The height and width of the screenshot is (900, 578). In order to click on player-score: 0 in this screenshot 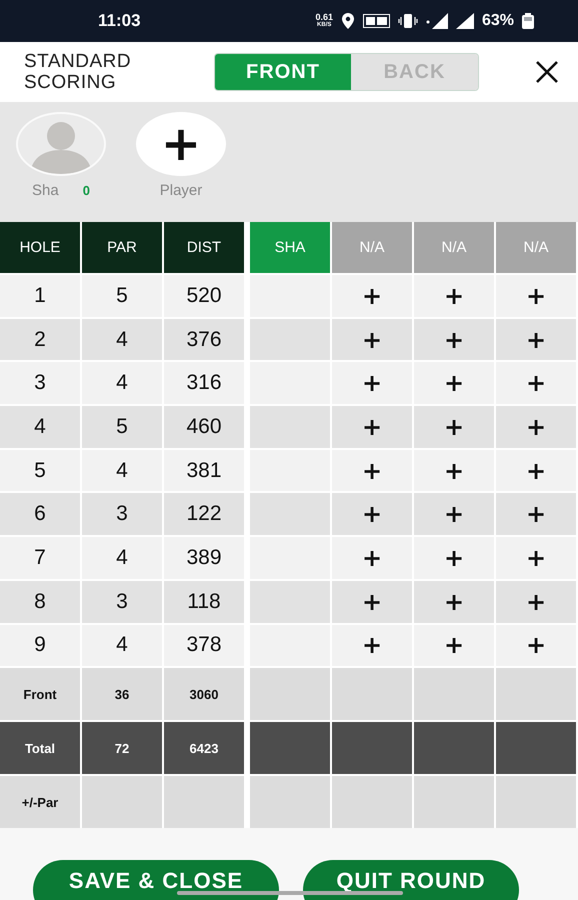, I will do `click(86, 190)`.